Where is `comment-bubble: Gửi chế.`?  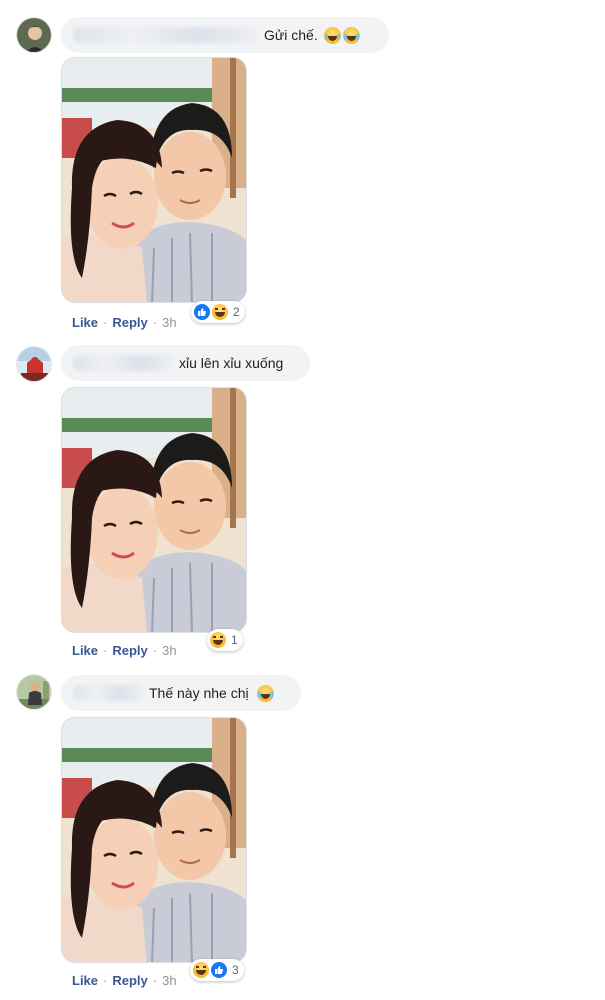
comment-bubble: Gửi chế. is located at coordinates (225, 35).